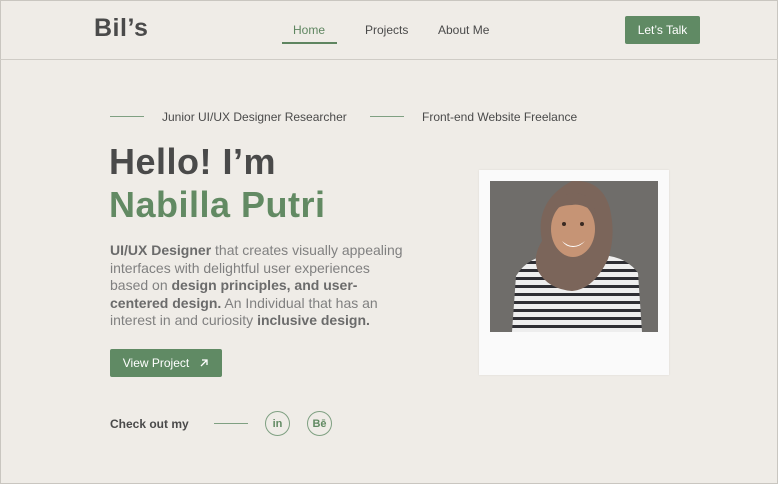 This screenshot has height=484, width=778. What do you see at coordinates (309, 43) in the screenshot?
I see `nav-active-indicator` at bounding box center [309, 43].